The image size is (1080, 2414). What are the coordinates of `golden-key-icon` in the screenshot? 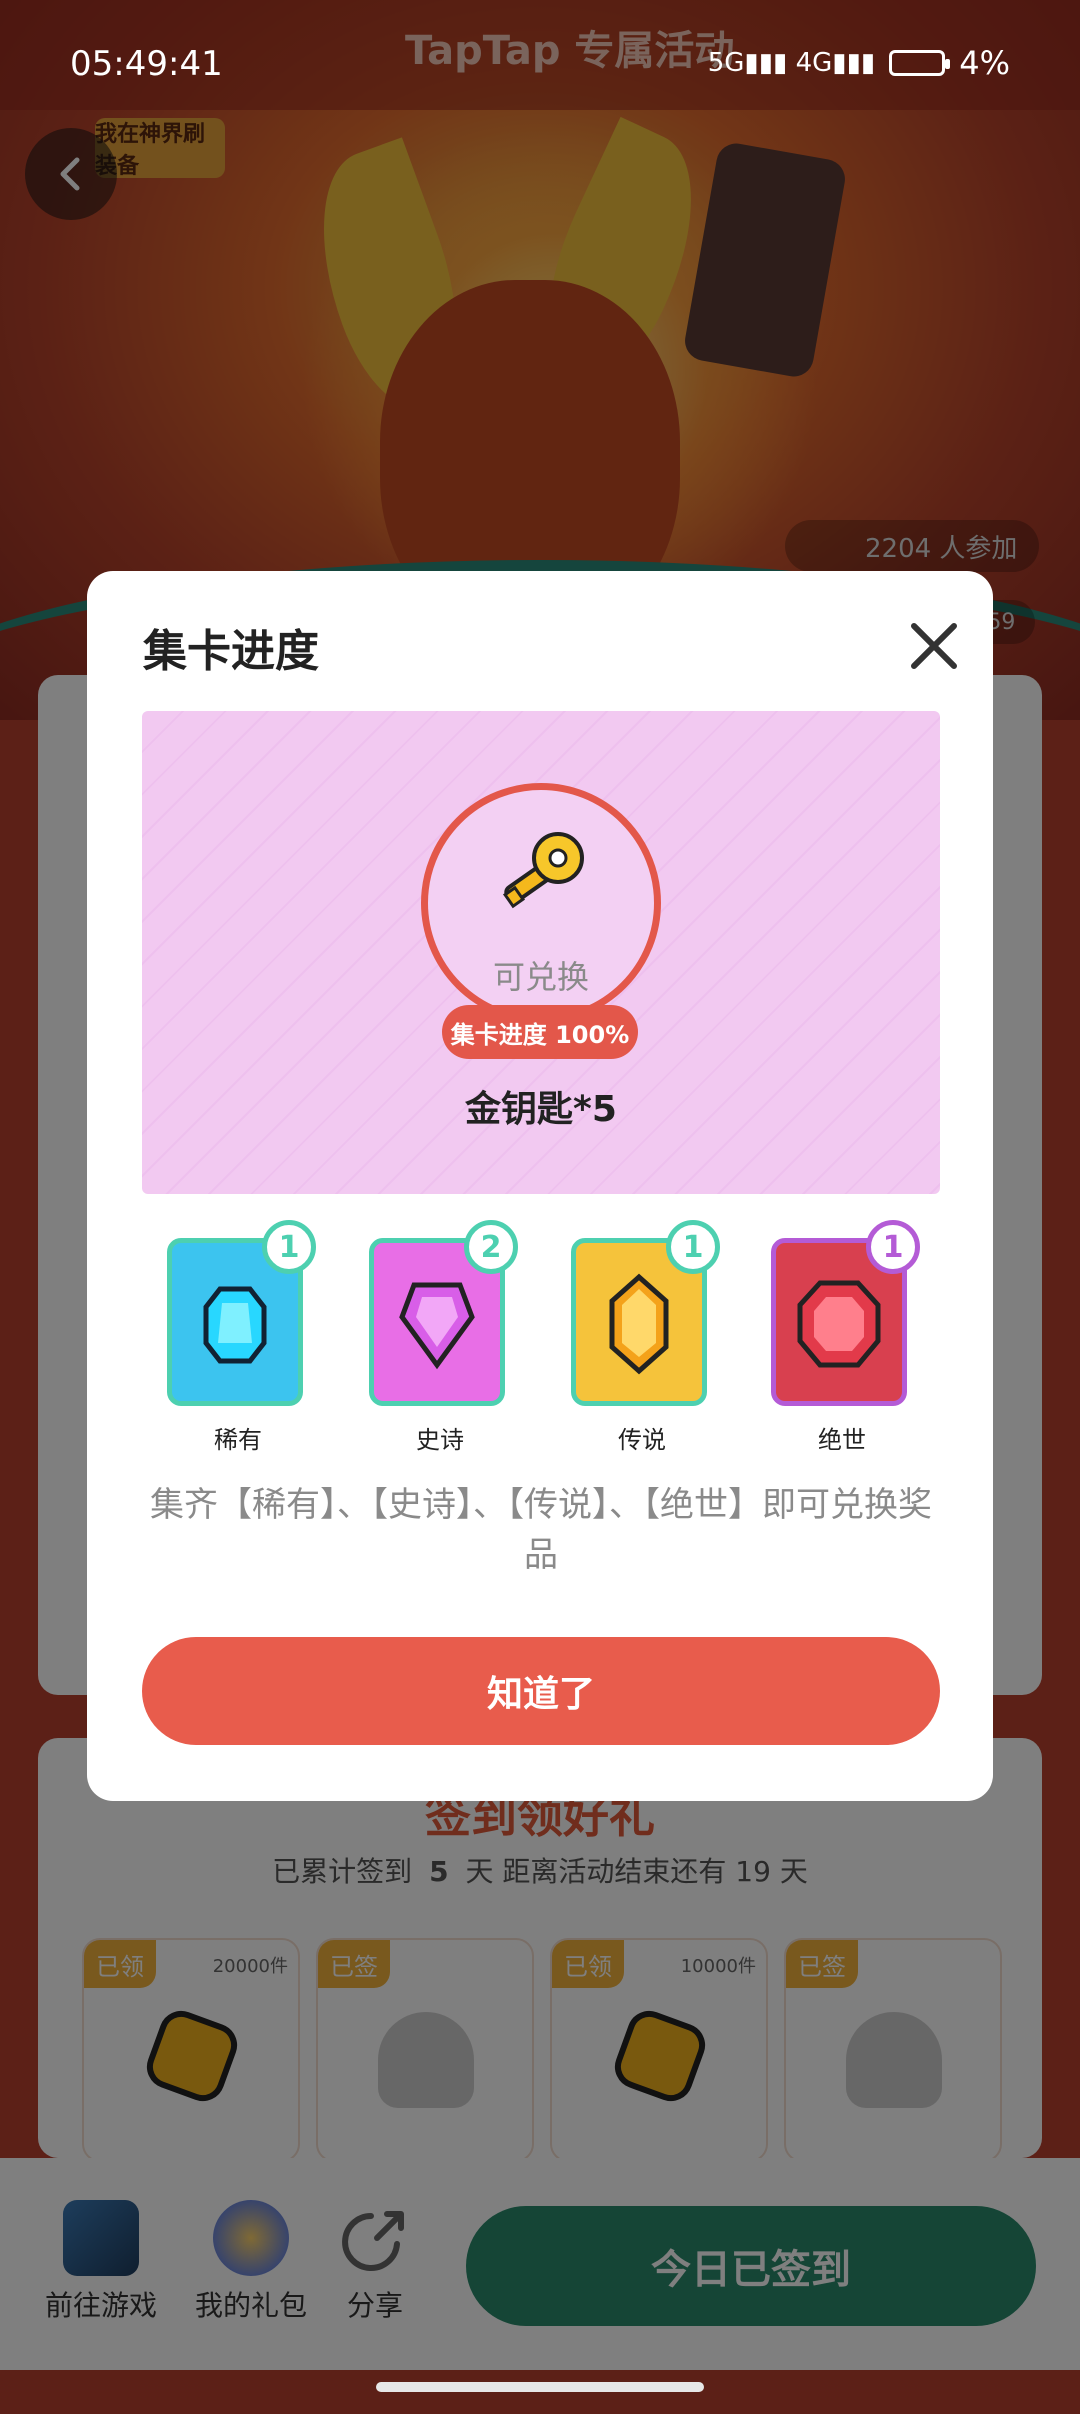 It's located at (543, 870).